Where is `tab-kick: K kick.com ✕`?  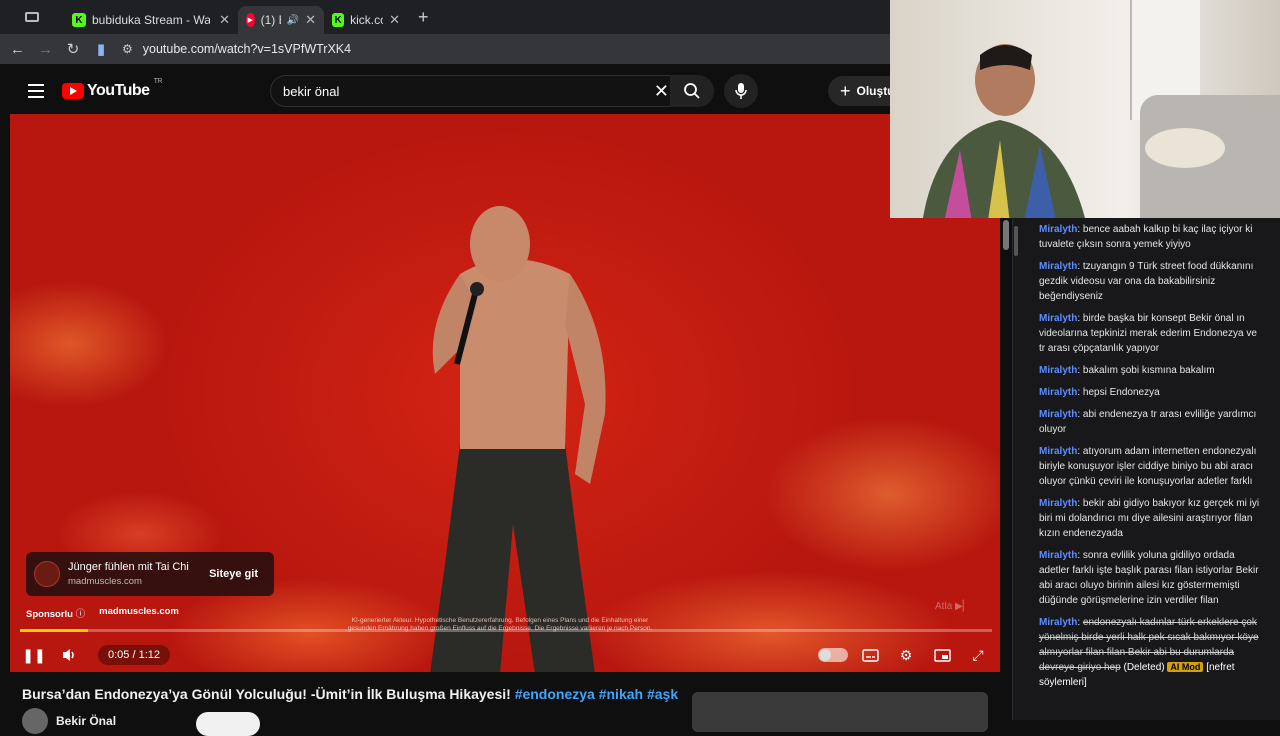 tab-kick: K kick.com ✕ is located at coordinates (366, 20).